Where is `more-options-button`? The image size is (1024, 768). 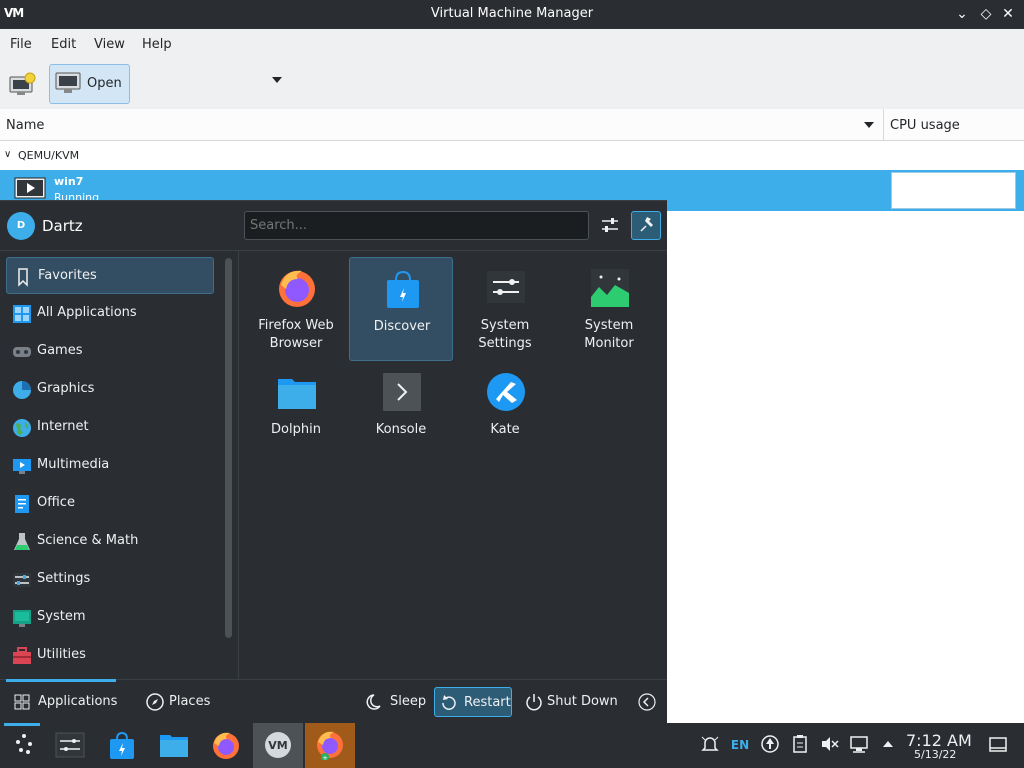
more-options-button is located at coordinates (647, 702).